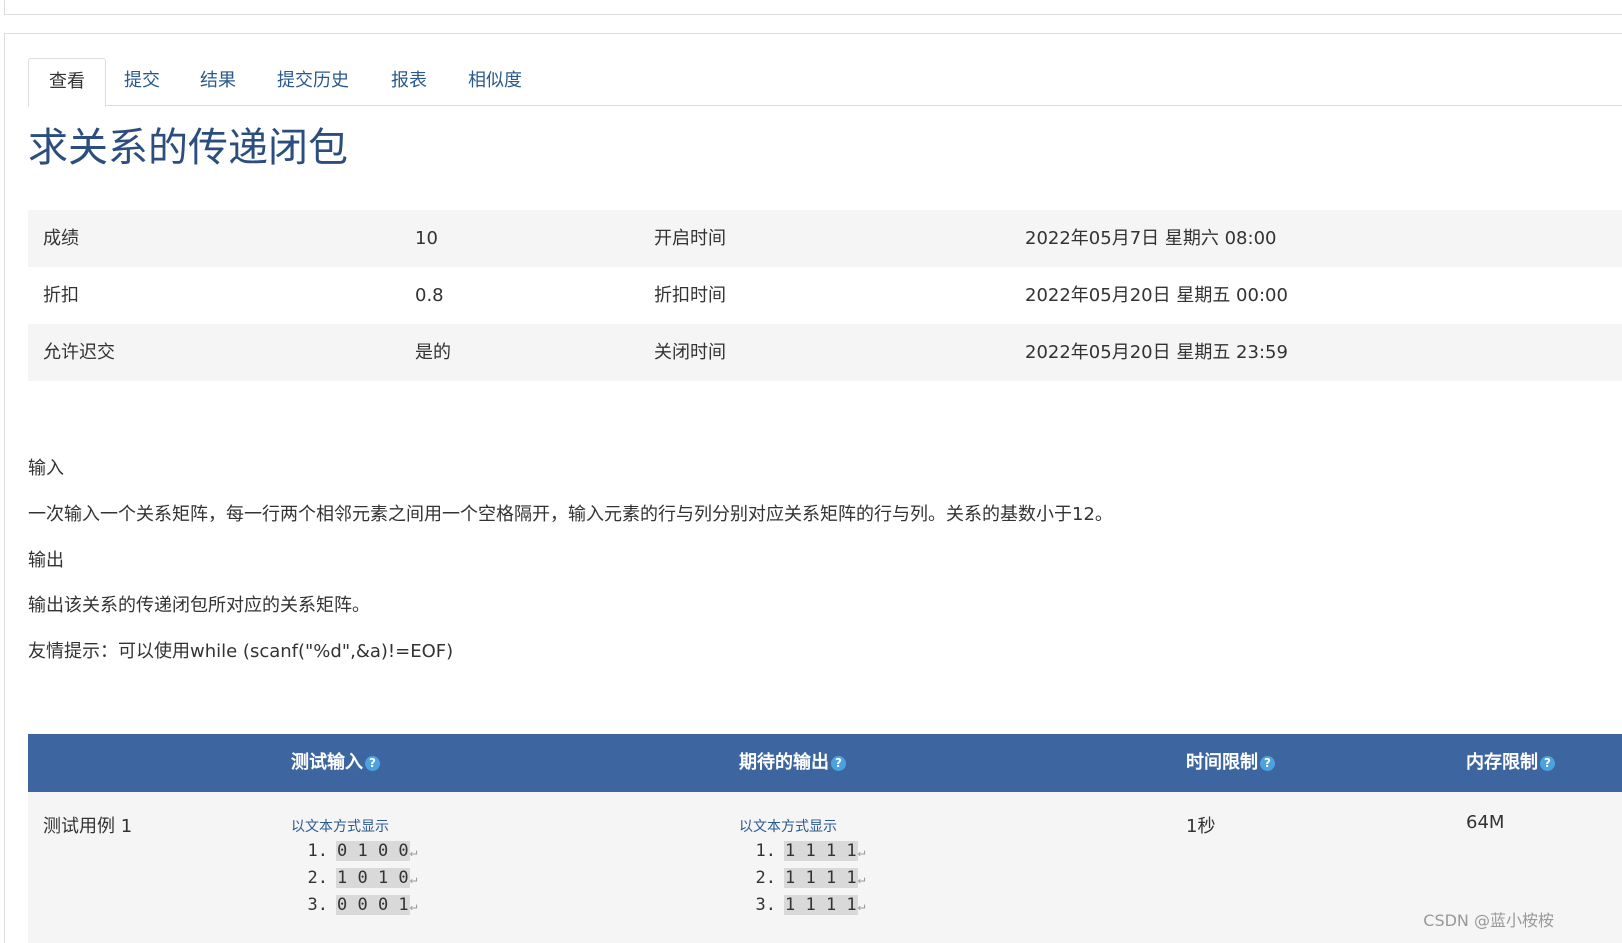 The image size is (1622, 943). I want to click on watermark: CSDN @蓝小桉桉, so click(1488, 920).